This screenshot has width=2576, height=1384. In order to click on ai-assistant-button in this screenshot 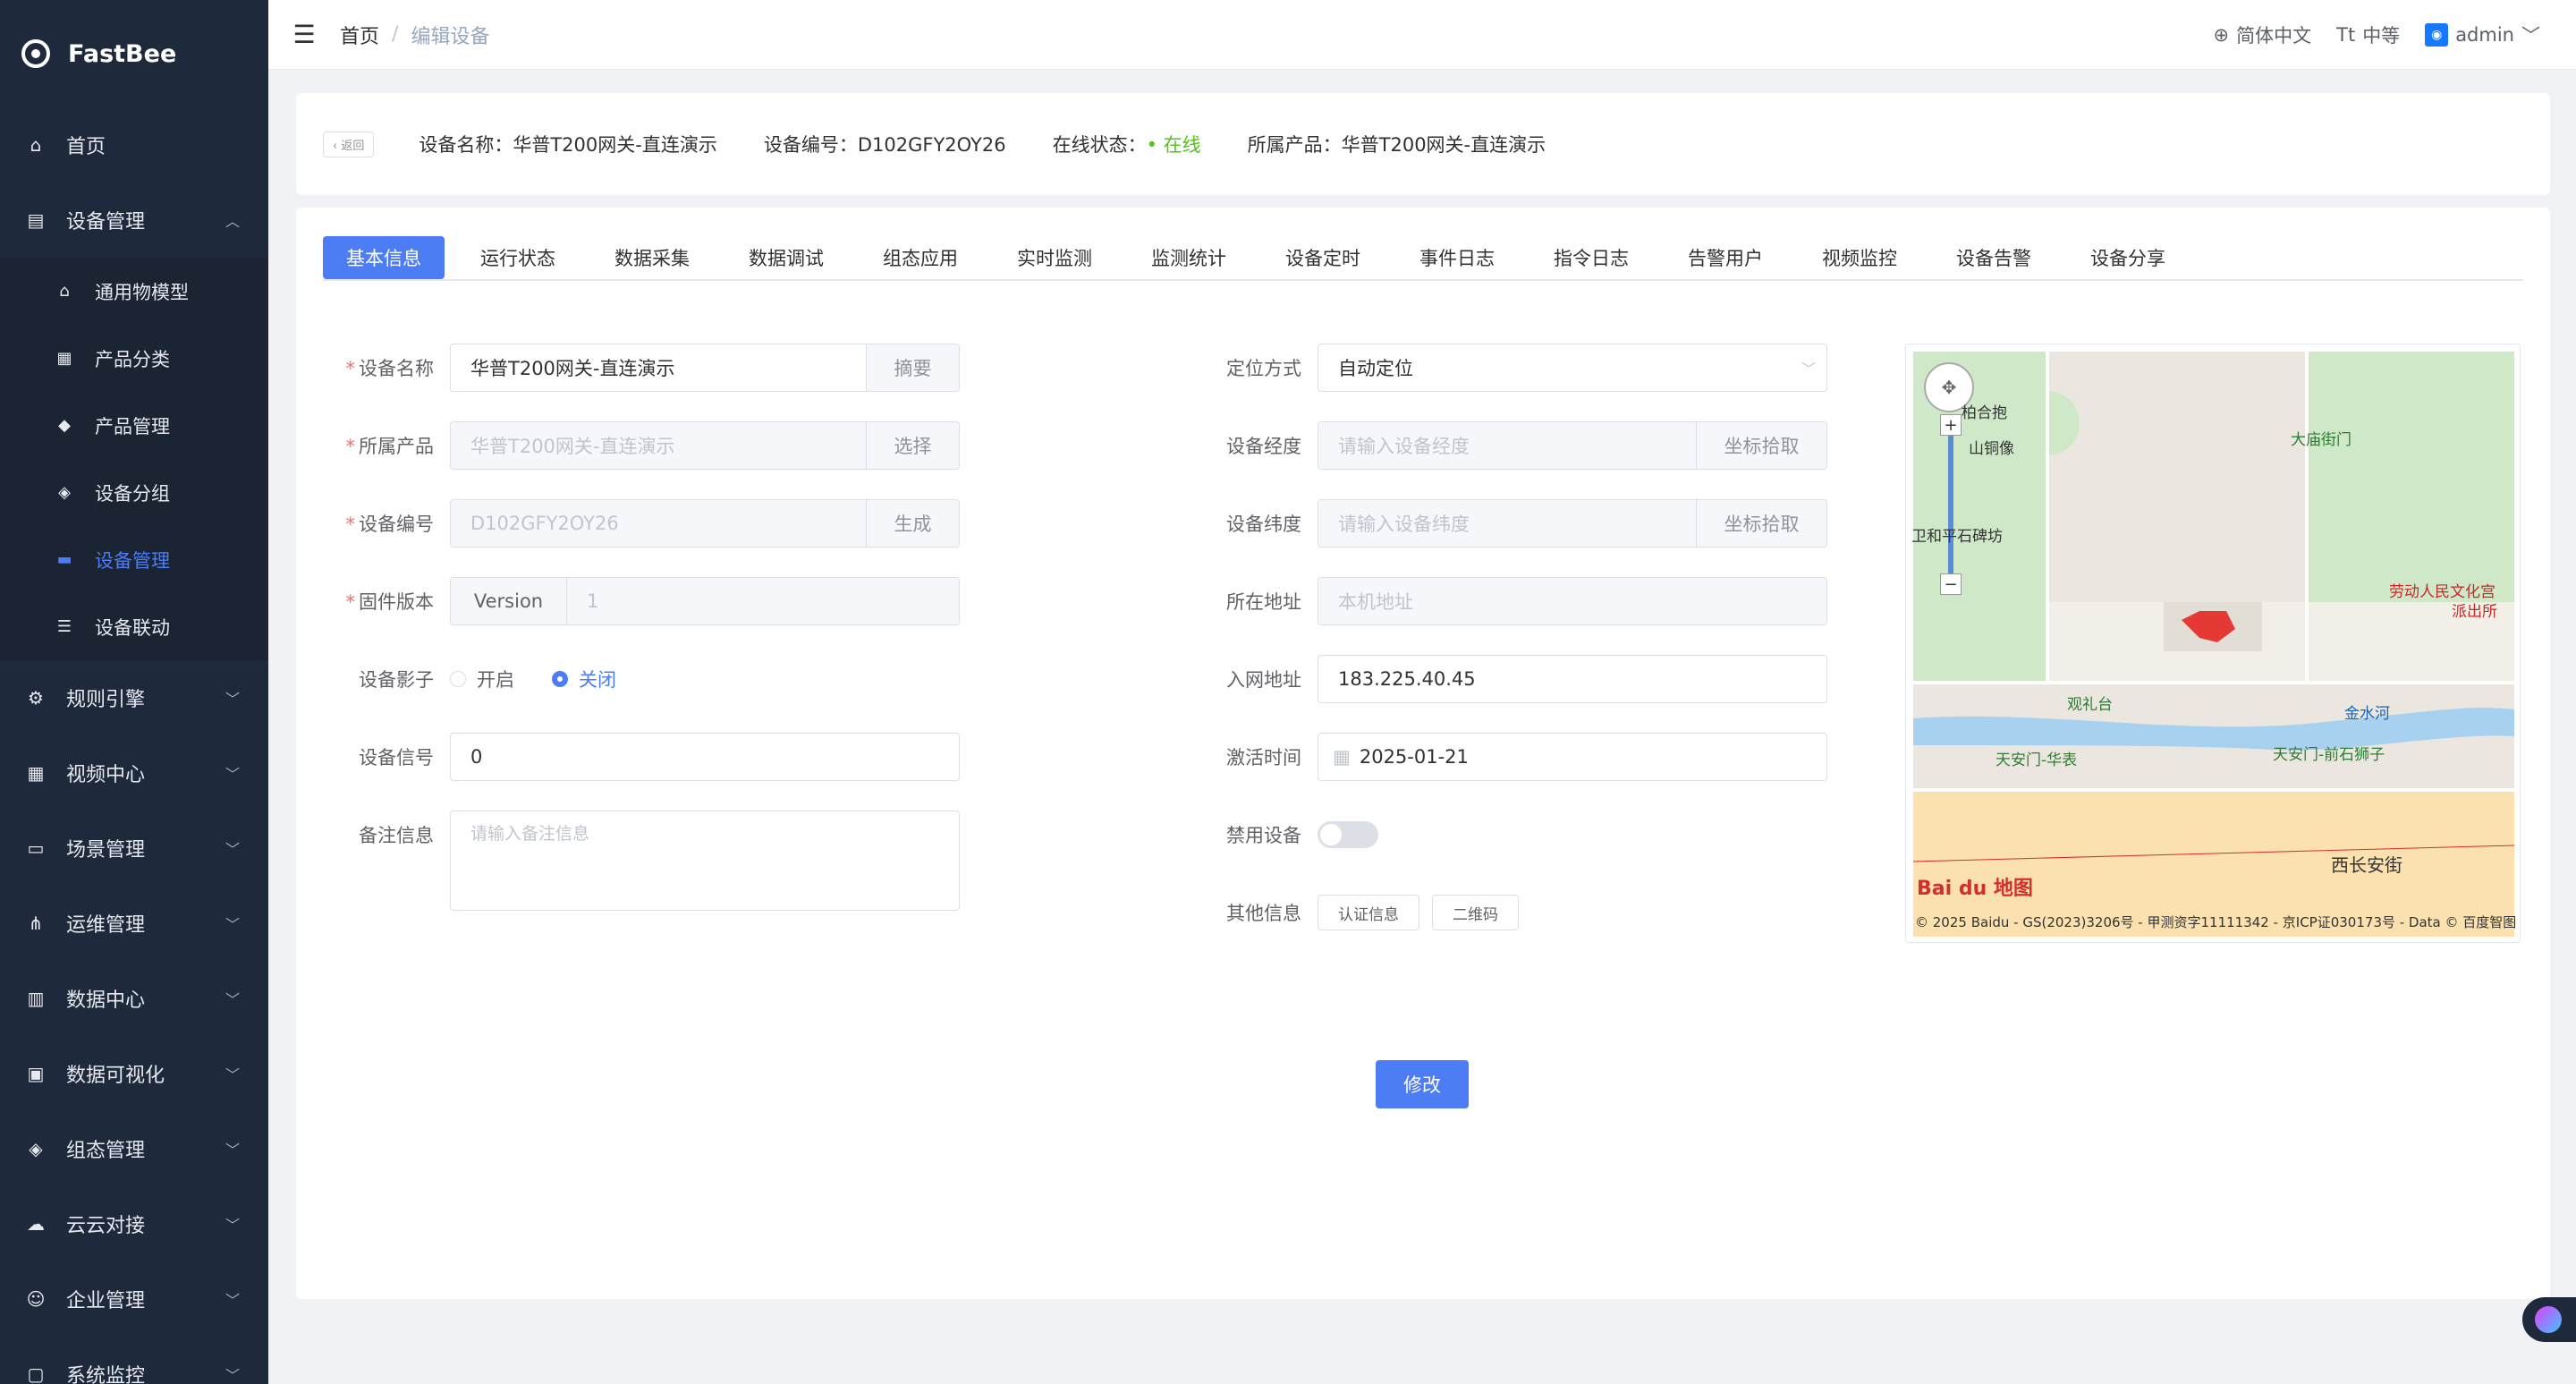, I will do `click(2549, 1320)`.